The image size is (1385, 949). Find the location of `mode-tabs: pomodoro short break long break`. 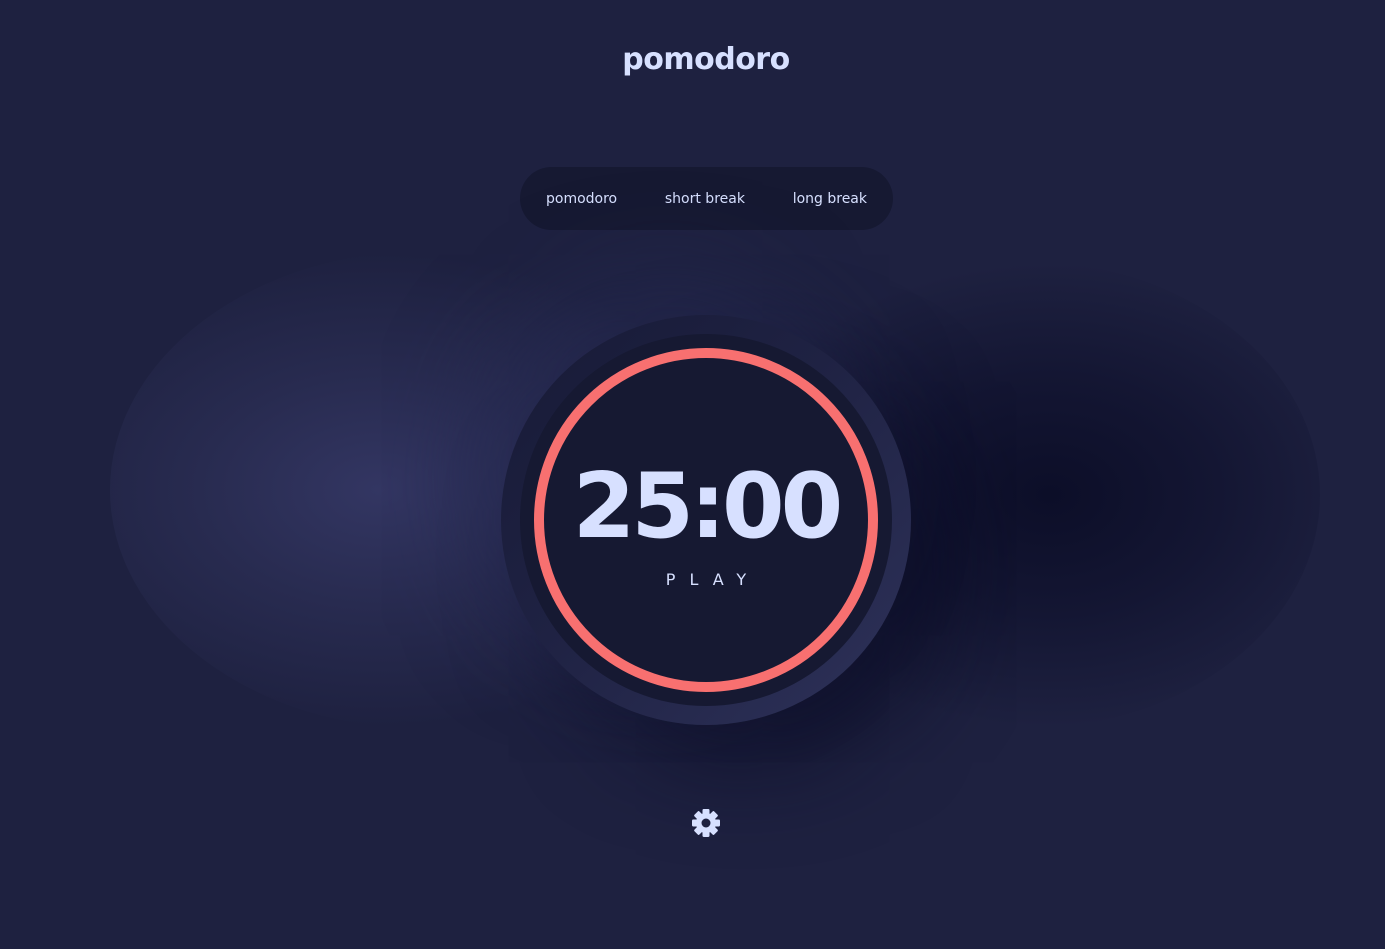

mode-tabs: pomodoro short break long break is located at coordinates (706, 198).